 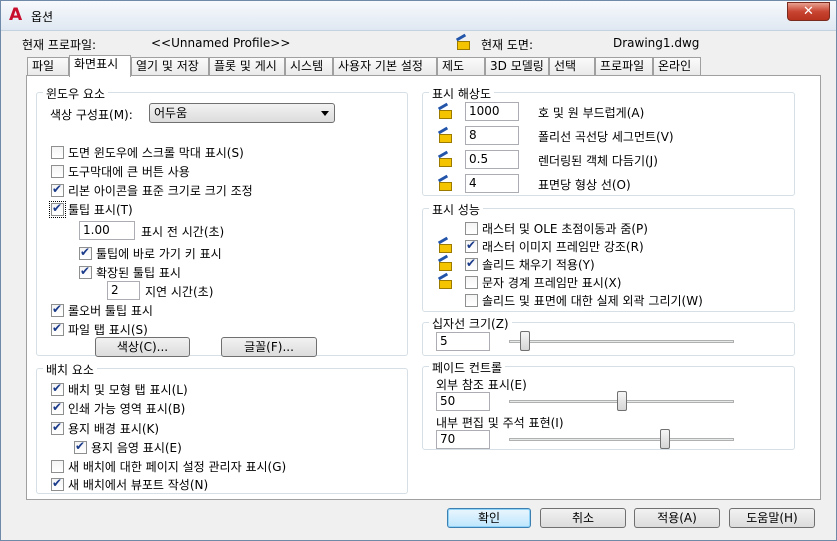 I want to click on page-setup-manager-checkbox, so click(x=57, y=466).